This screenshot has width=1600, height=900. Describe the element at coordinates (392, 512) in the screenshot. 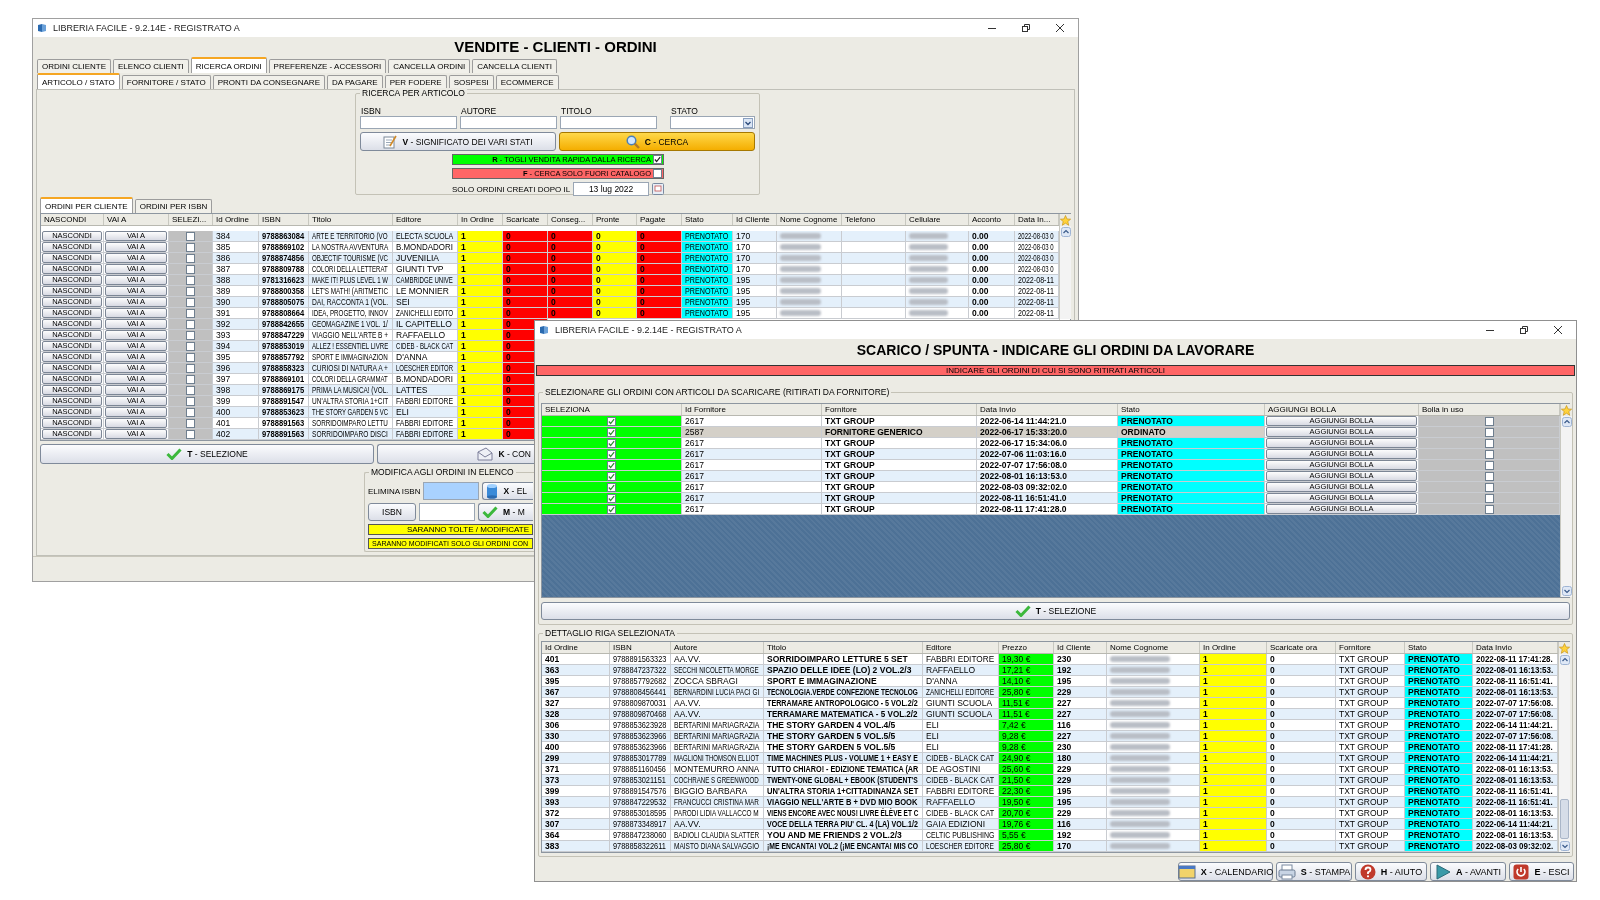

I see `isbn-button: ISBN` at that location.